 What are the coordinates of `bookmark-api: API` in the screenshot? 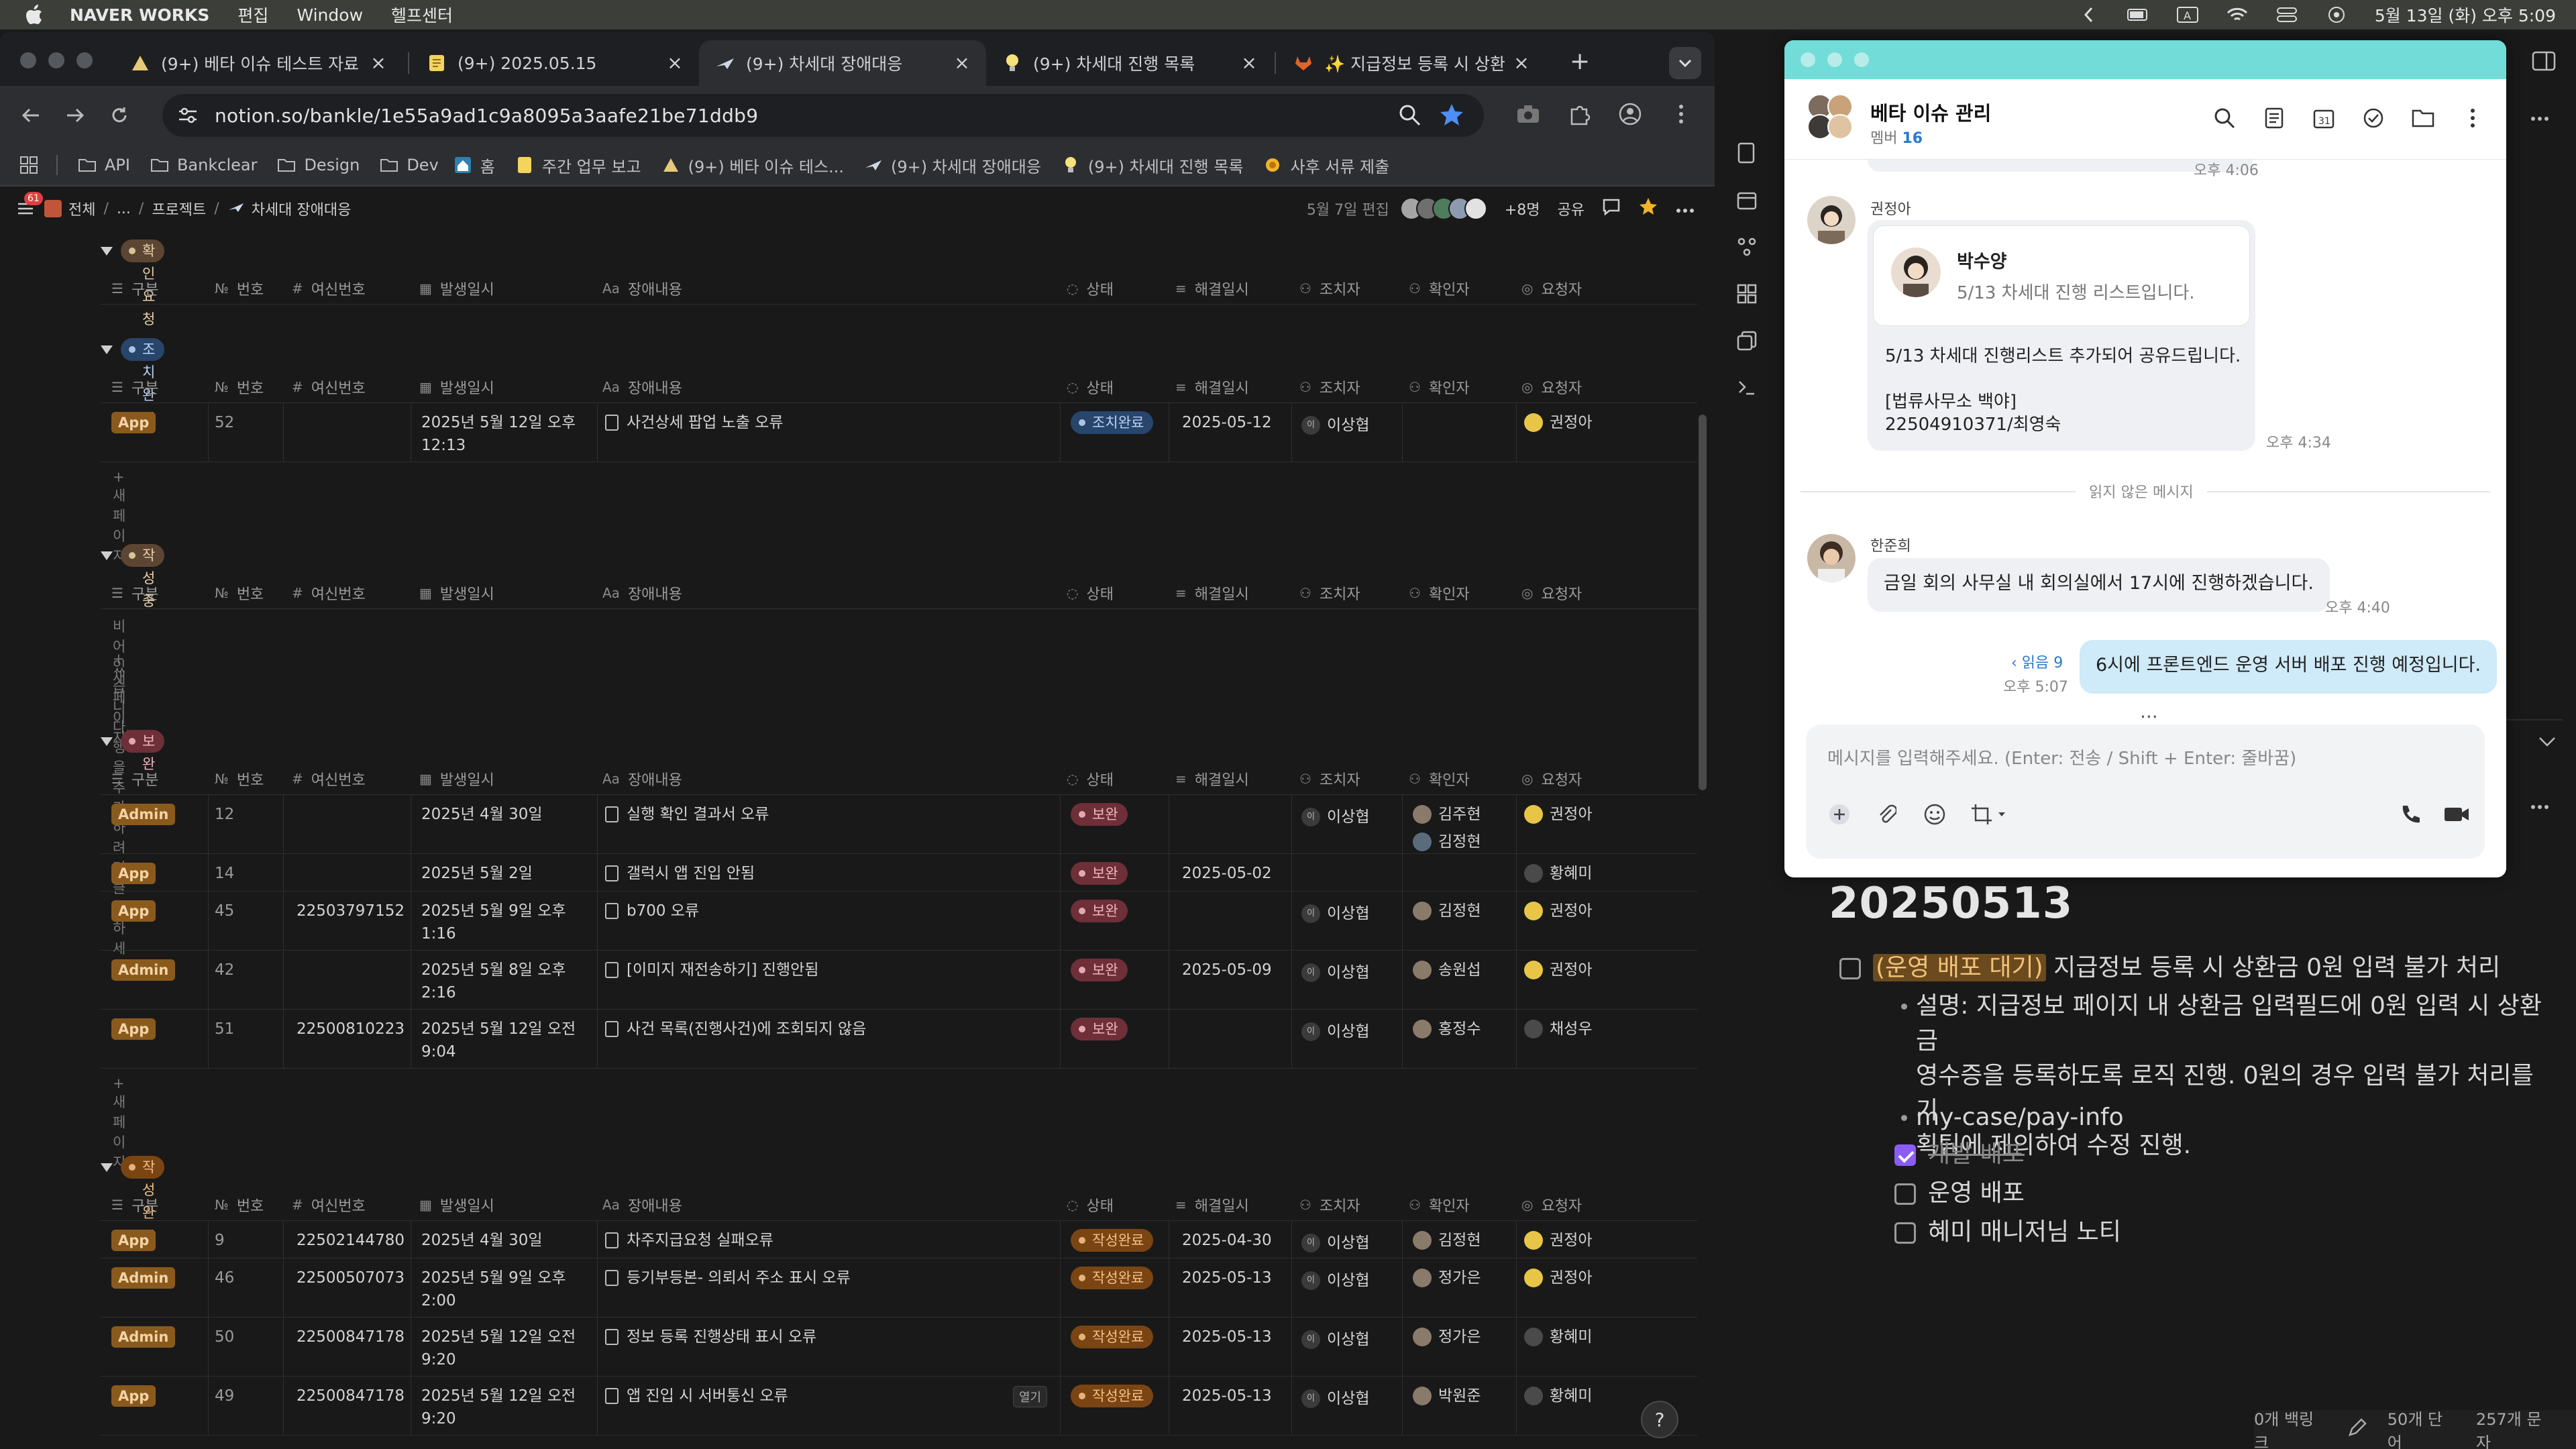 It's located at (104, 165).